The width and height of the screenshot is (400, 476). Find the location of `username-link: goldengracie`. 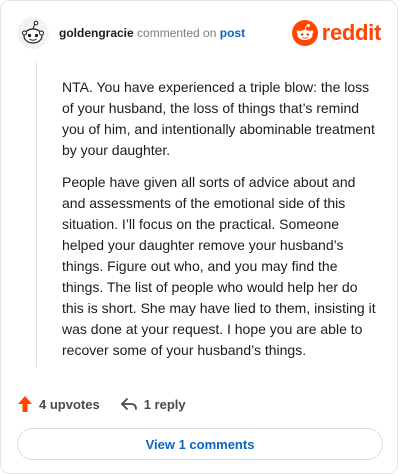

username-link: goldengracie is located at coordinates (96, 33).